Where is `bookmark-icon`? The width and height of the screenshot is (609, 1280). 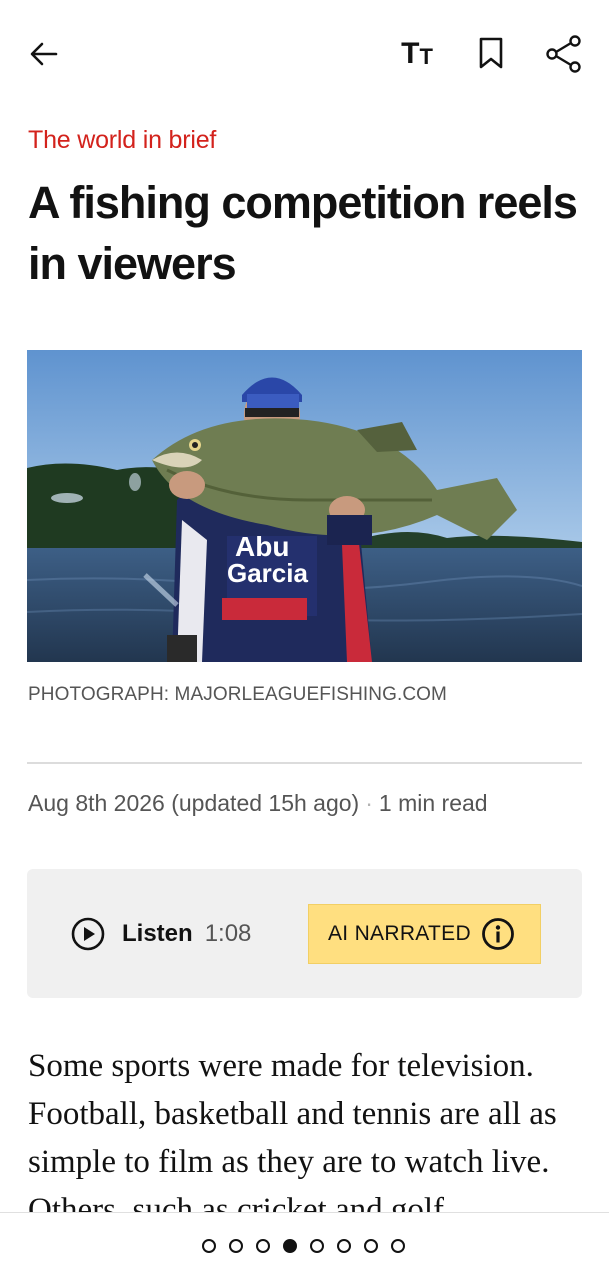
bookmark-icon is located at coordinates (491, 53).